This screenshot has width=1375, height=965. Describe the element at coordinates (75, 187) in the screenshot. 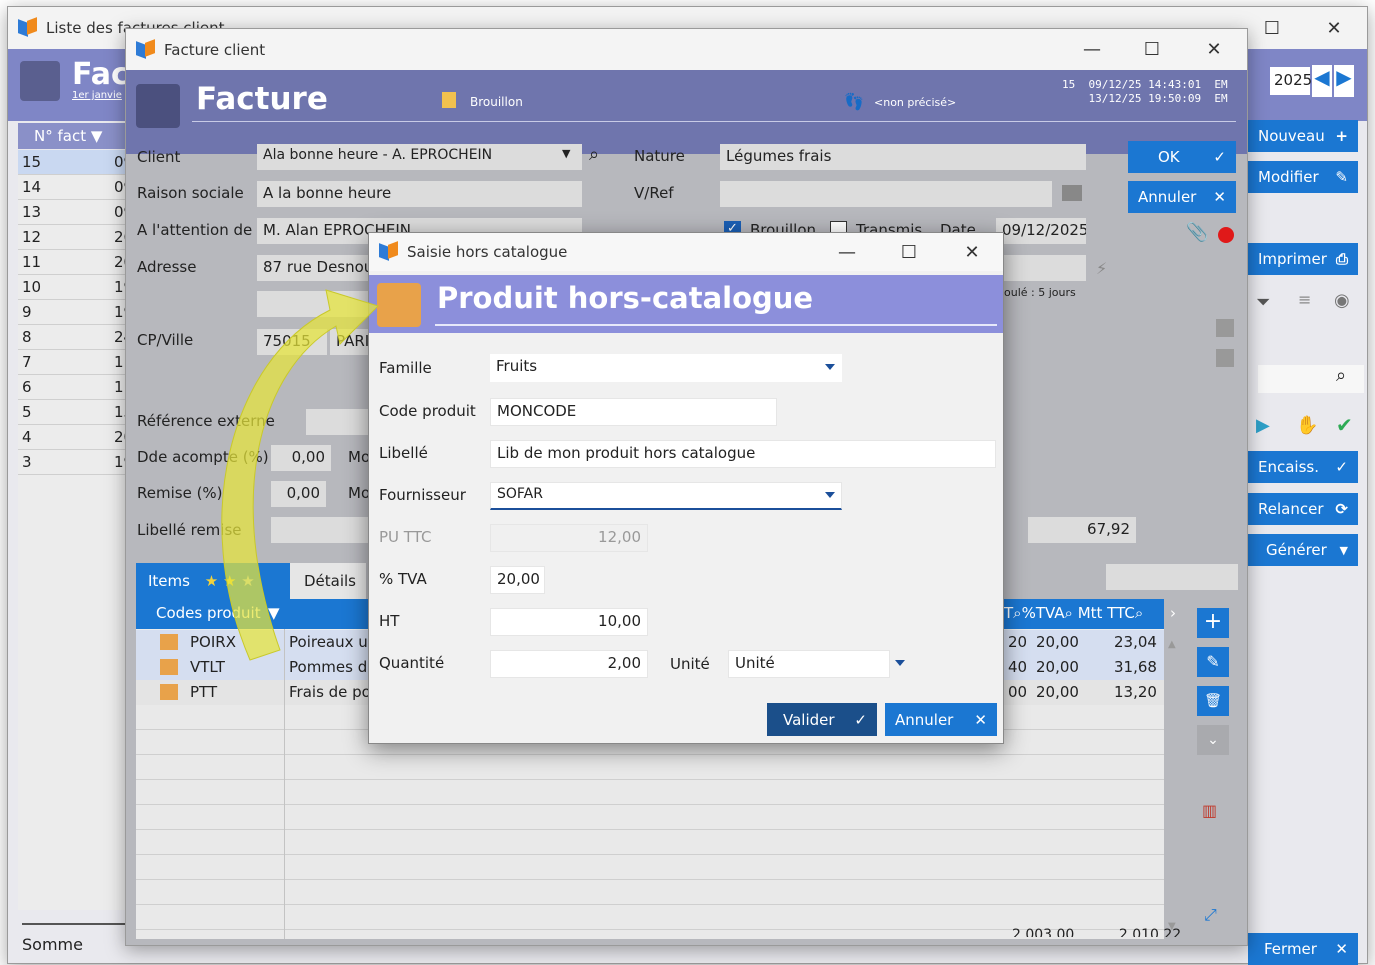

I see `list-item: 14 09` at that location.